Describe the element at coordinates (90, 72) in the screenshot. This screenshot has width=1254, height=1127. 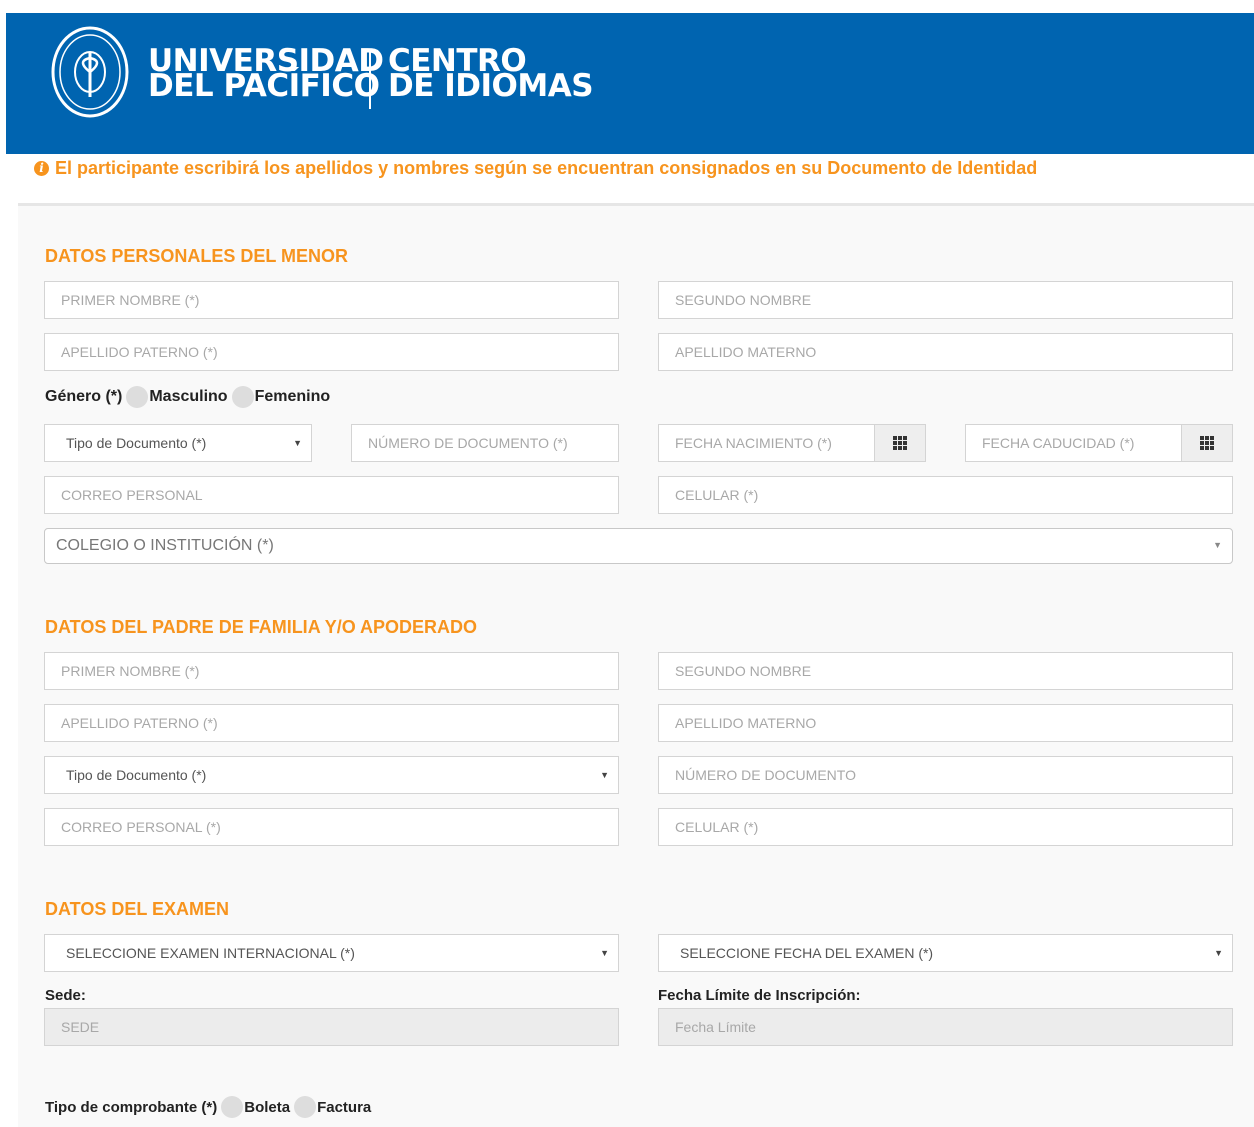
I see `university-seal-logo` at that location.